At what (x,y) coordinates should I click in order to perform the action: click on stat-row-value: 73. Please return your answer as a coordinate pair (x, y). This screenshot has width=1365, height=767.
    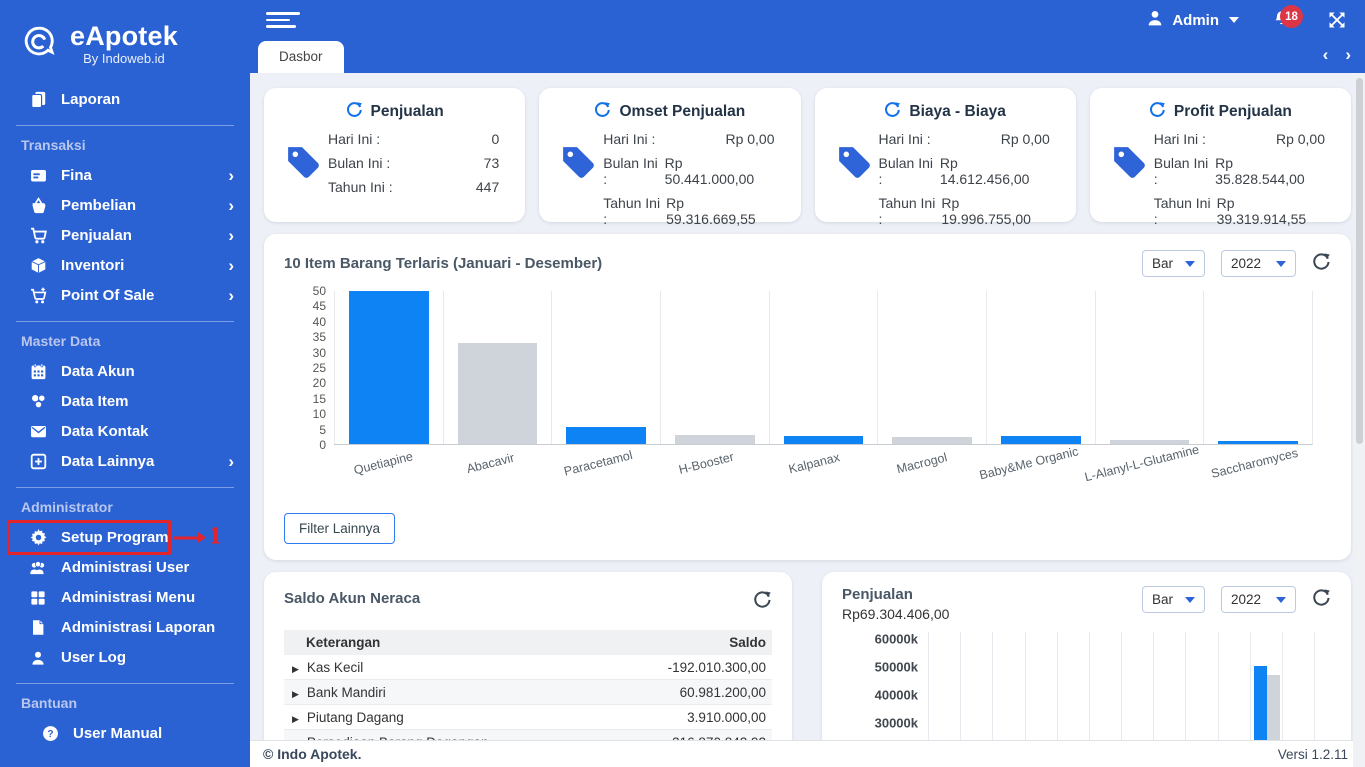
    Looking at the image, I should click on (491, 163).